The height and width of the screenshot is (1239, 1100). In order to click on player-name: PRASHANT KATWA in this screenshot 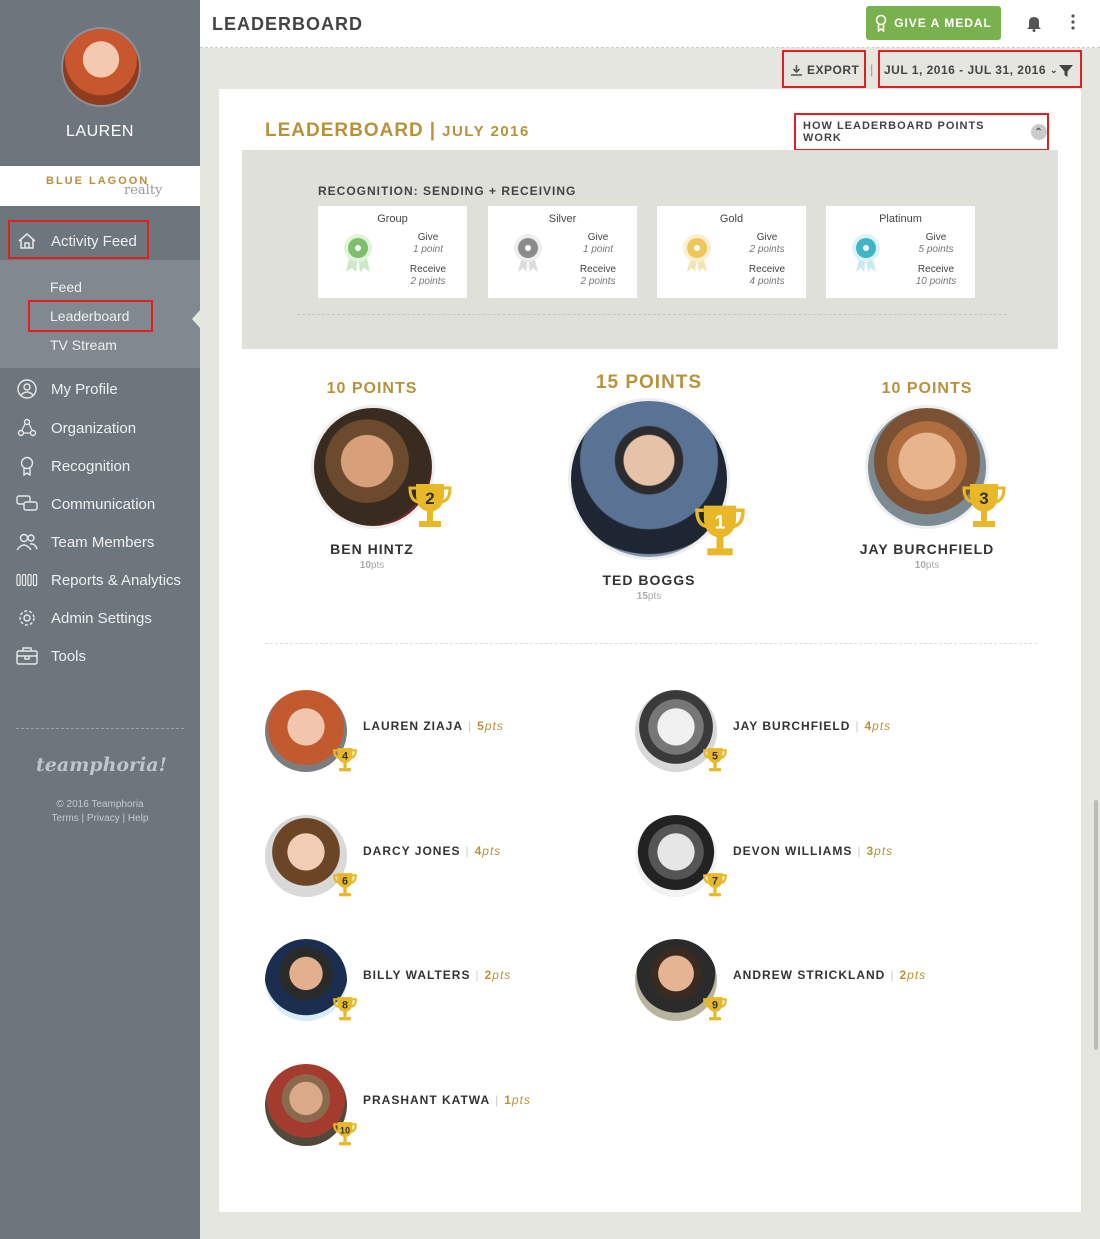, I will do `click(427, 1100)`.